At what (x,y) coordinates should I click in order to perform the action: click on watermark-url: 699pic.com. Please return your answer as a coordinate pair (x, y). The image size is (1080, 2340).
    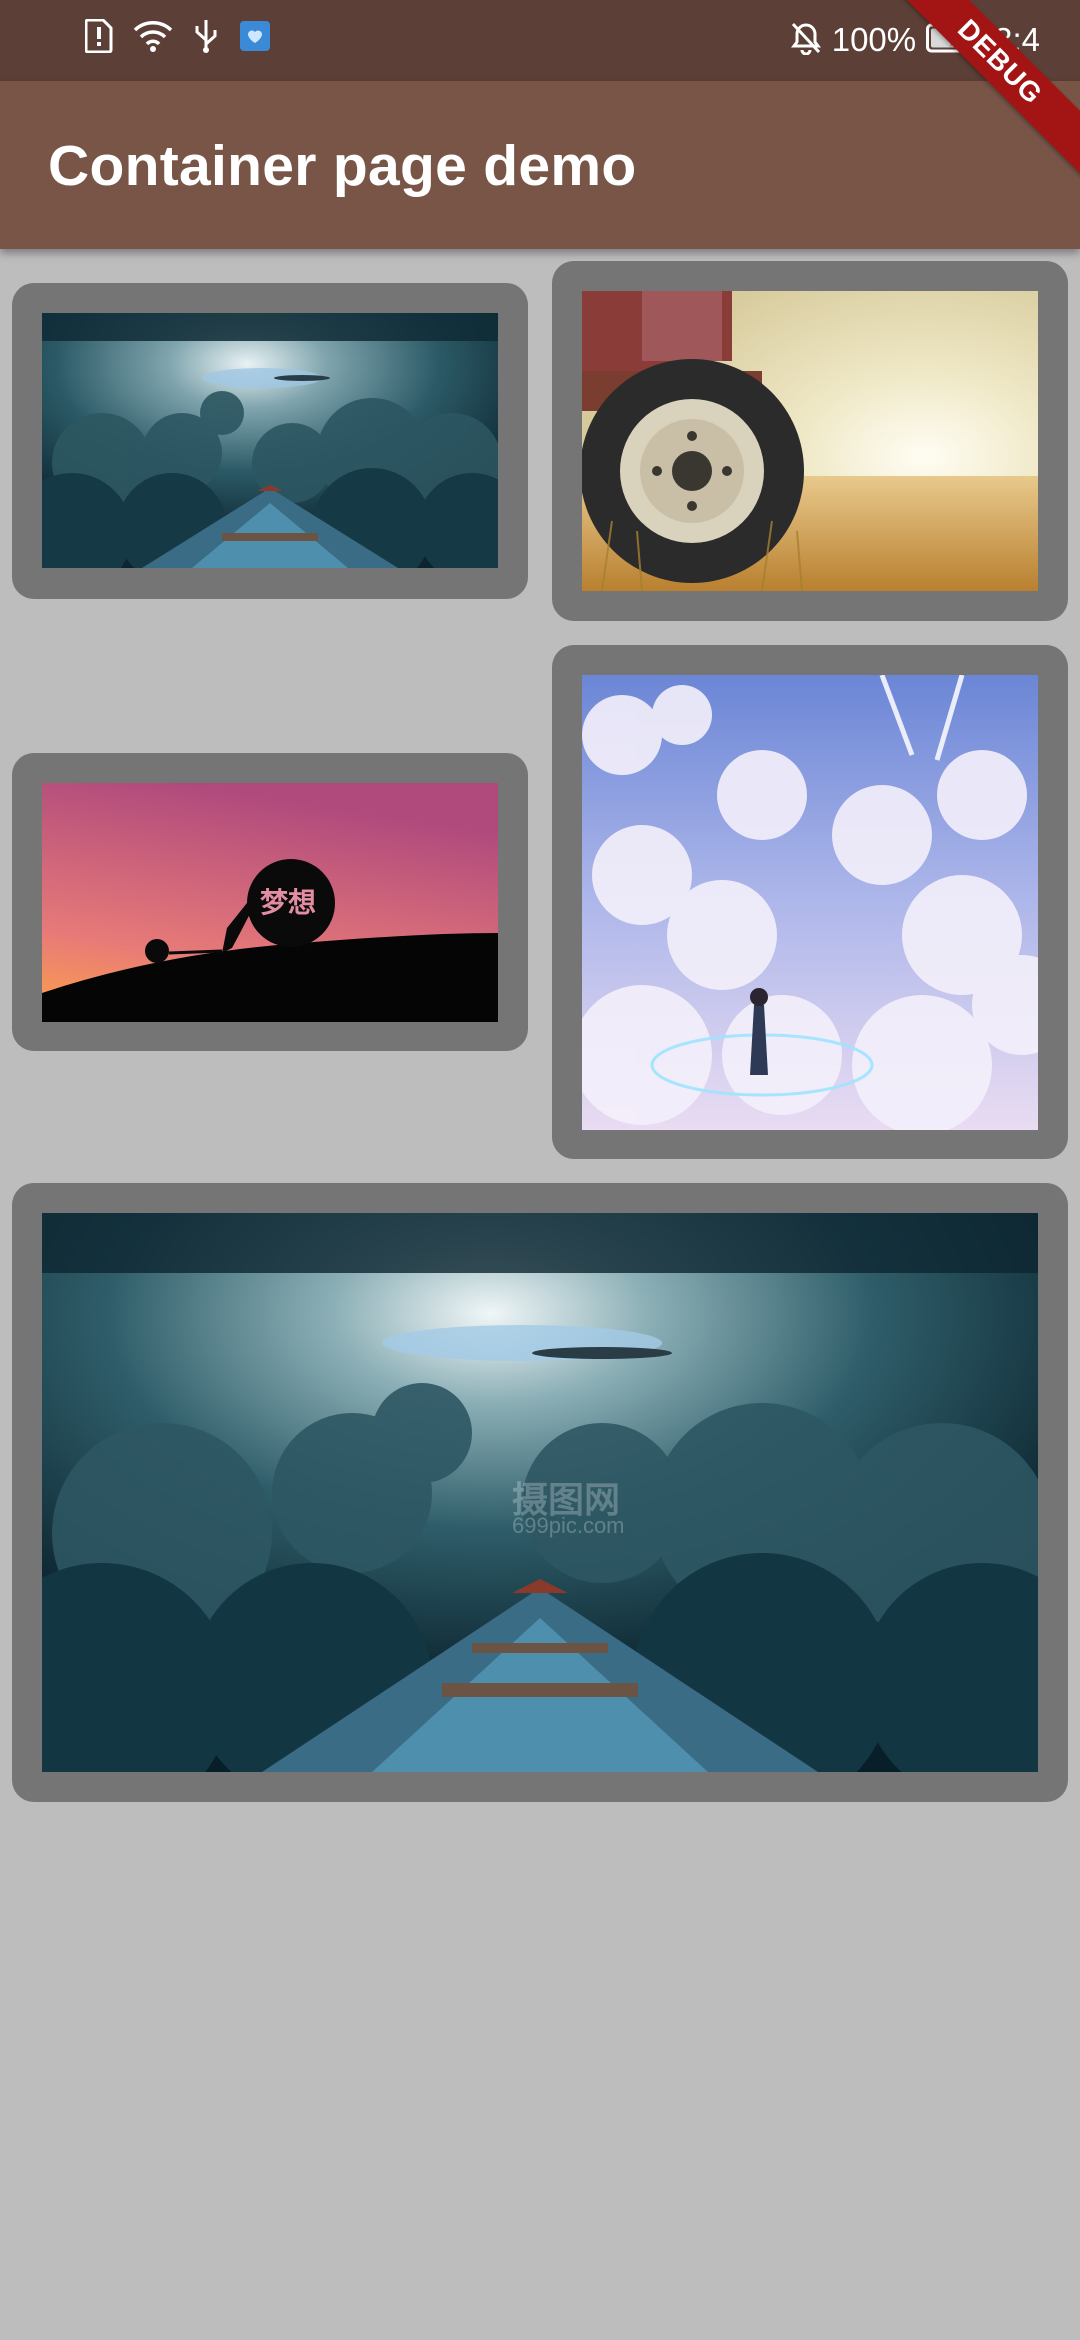
    Looking at the image, I should click on (568, 1525).